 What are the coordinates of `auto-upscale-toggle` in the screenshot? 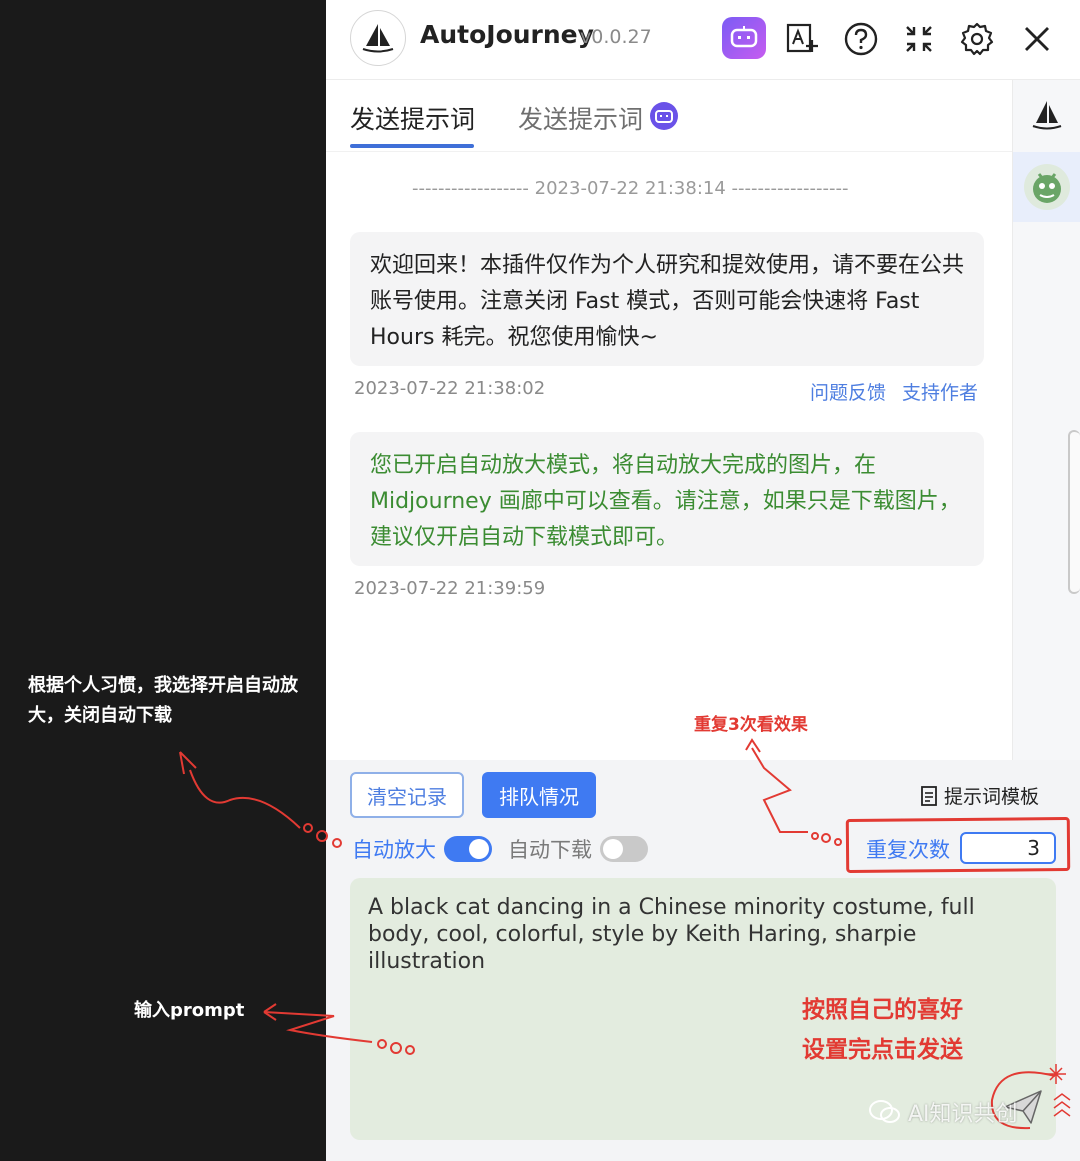 It's located at (468, 849).